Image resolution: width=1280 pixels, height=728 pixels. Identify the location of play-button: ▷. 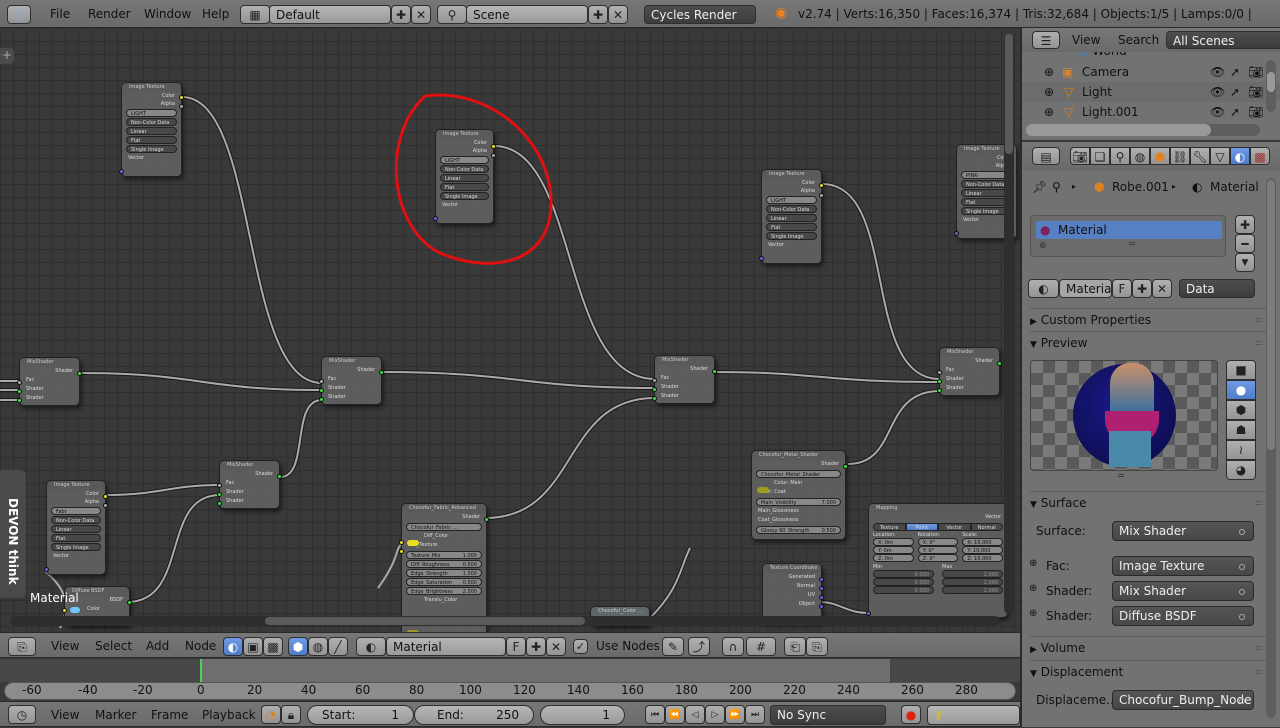
(715, 714).